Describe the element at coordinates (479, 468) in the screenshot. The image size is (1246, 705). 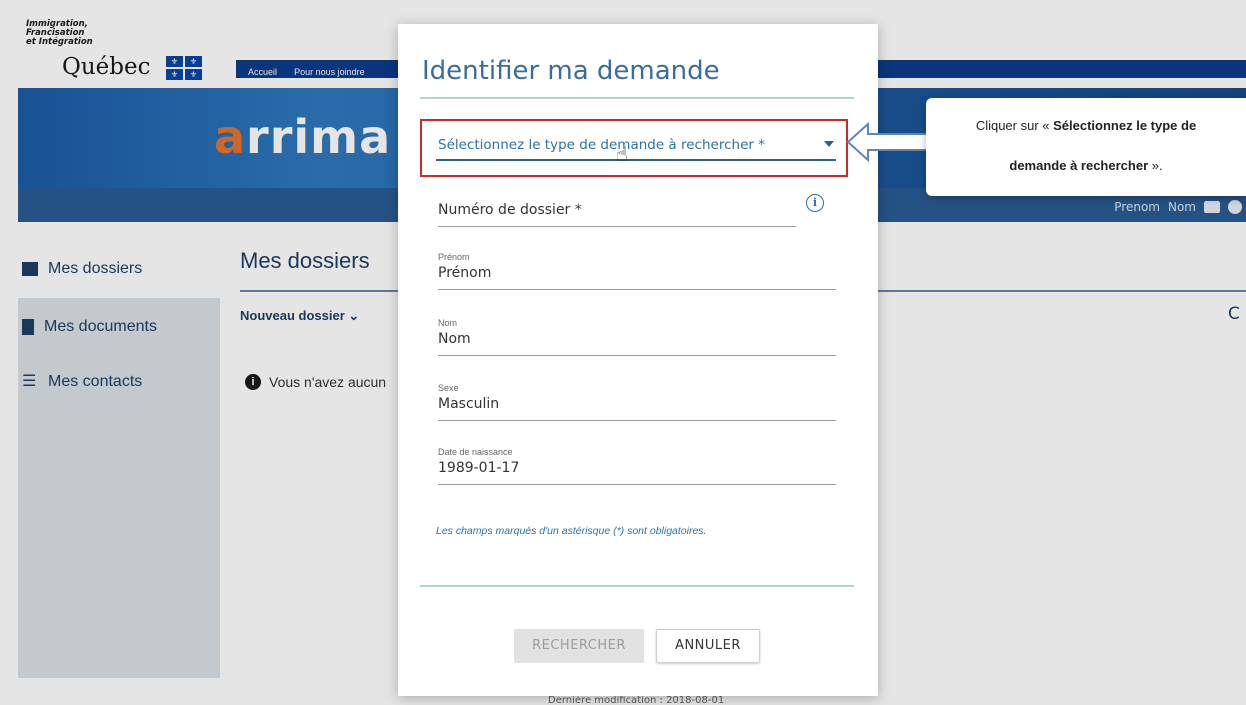
I see `field-value: 1989-01-17` at that location.